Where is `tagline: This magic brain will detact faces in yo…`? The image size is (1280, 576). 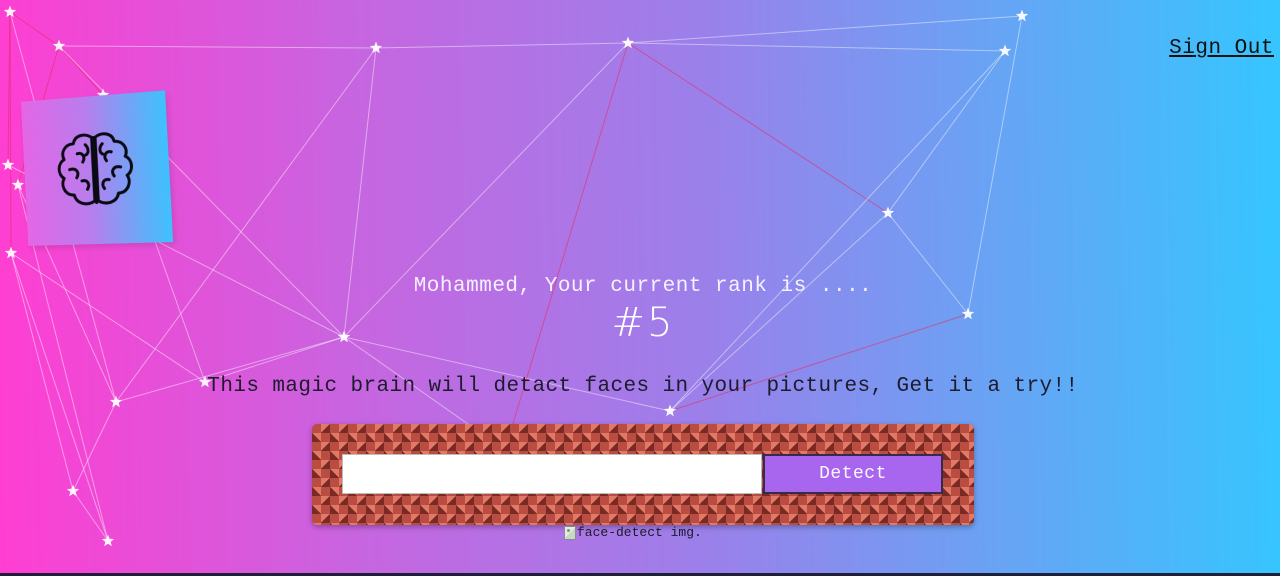 tagline: This magic brain will detact faces in yo… is located at coordinates (643, 386).